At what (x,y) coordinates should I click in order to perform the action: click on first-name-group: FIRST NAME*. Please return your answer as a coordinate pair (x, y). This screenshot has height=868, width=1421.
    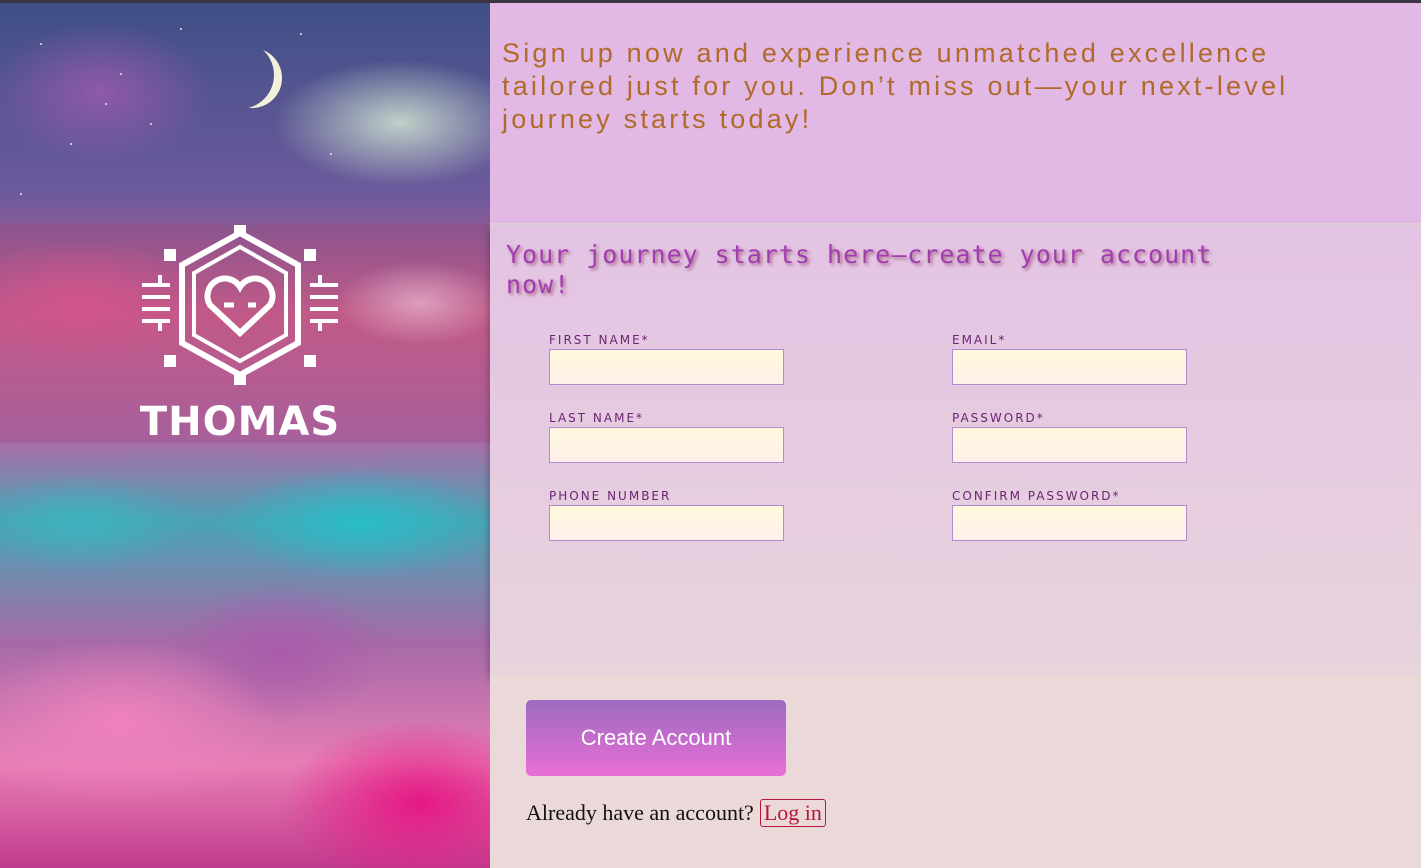
    Looking at the image, I should click on (667, 358).